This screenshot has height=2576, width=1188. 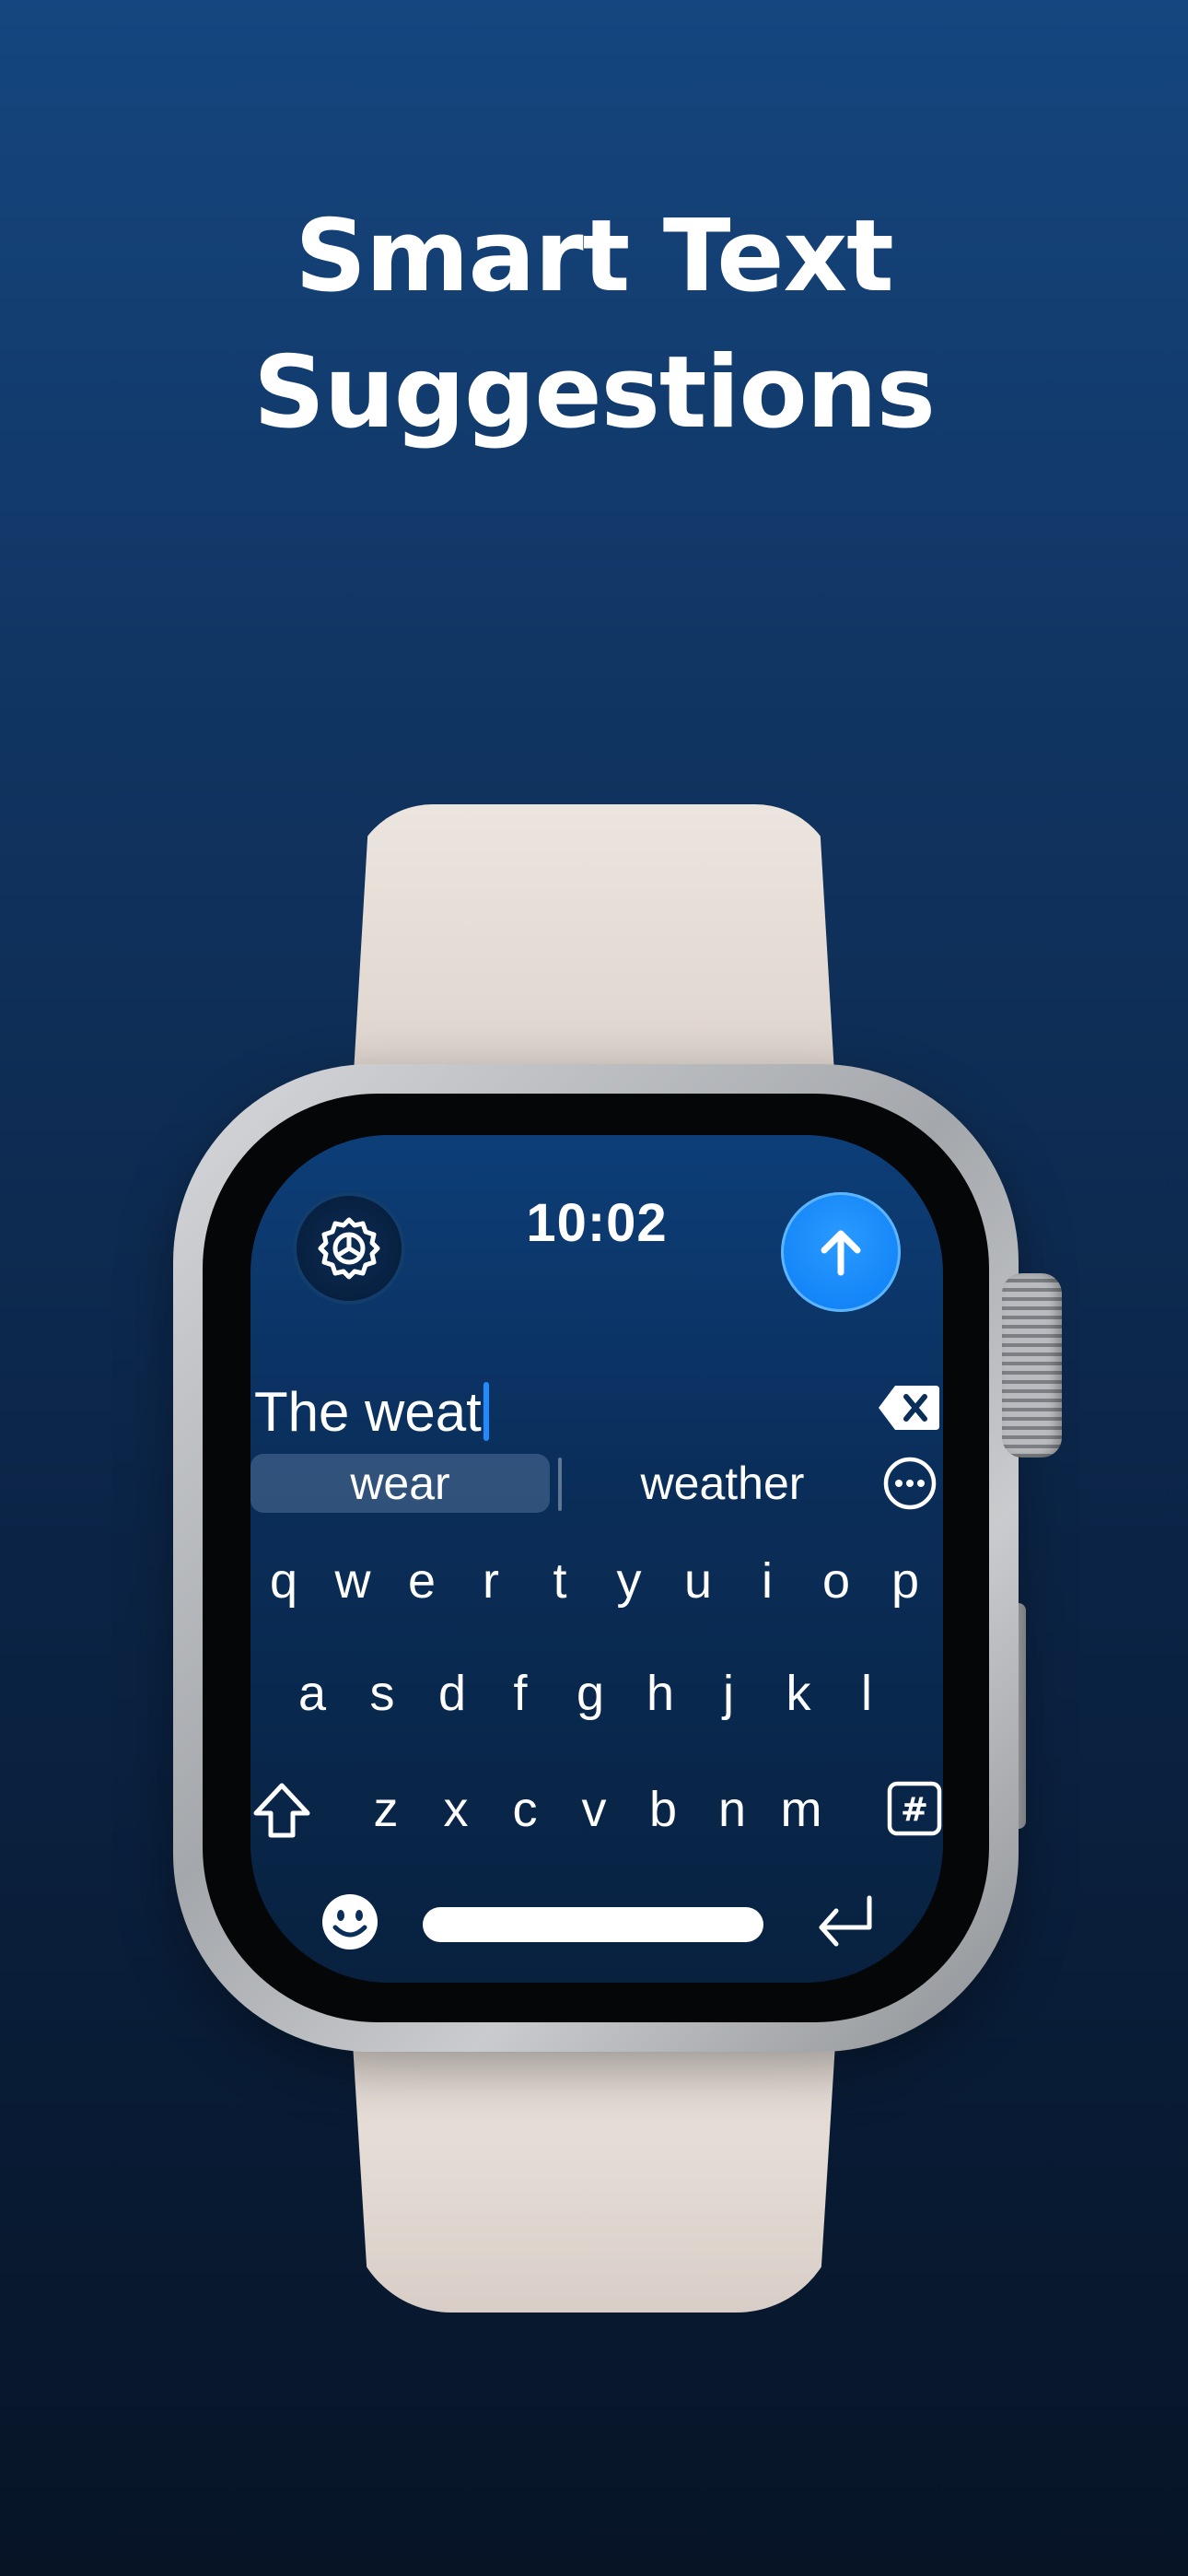 What do you see at coordinates (312, 1693) in the screenshot?
I see `key-a: a` at bounding box center [312, 1693].